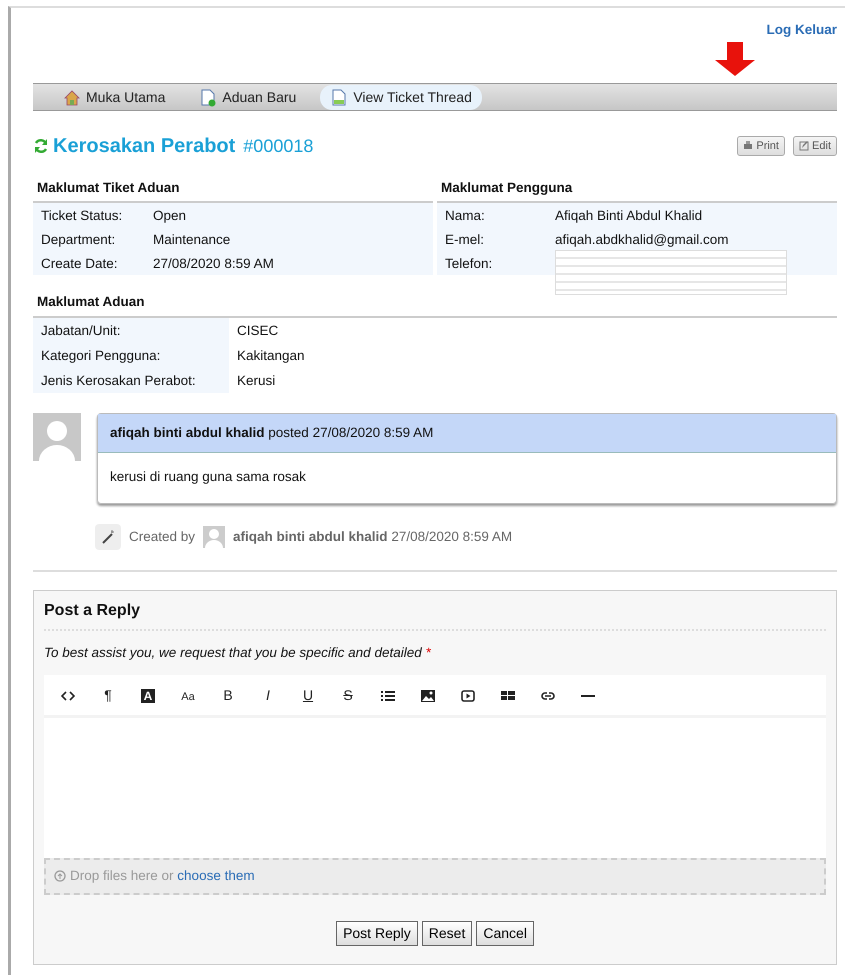  I want to click on horizontal-rule-icon, so click(588, 696).